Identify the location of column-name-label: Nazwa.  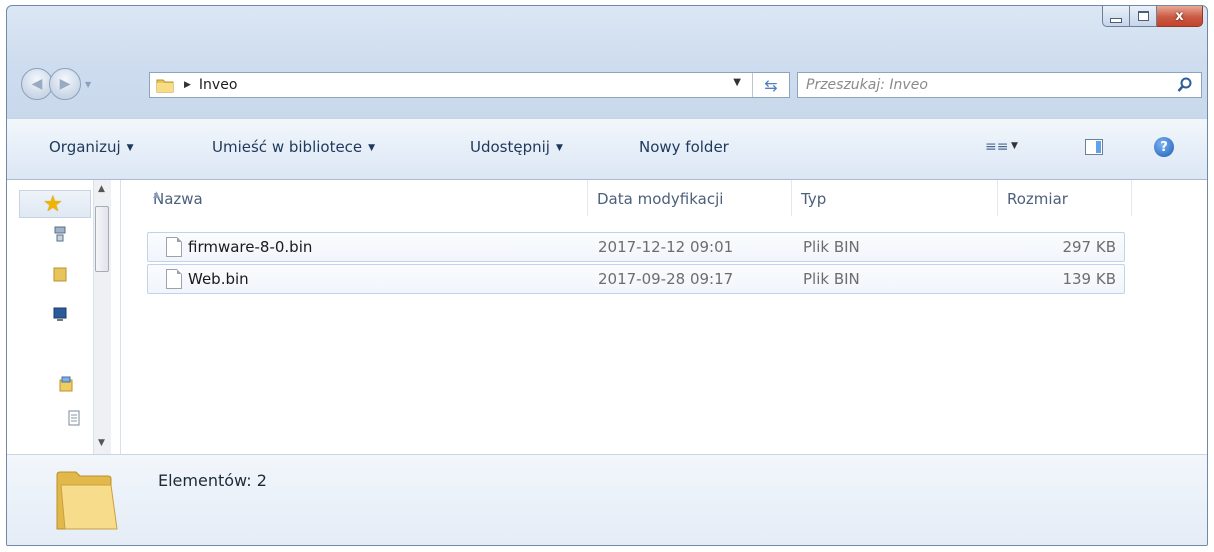
(178, 199).